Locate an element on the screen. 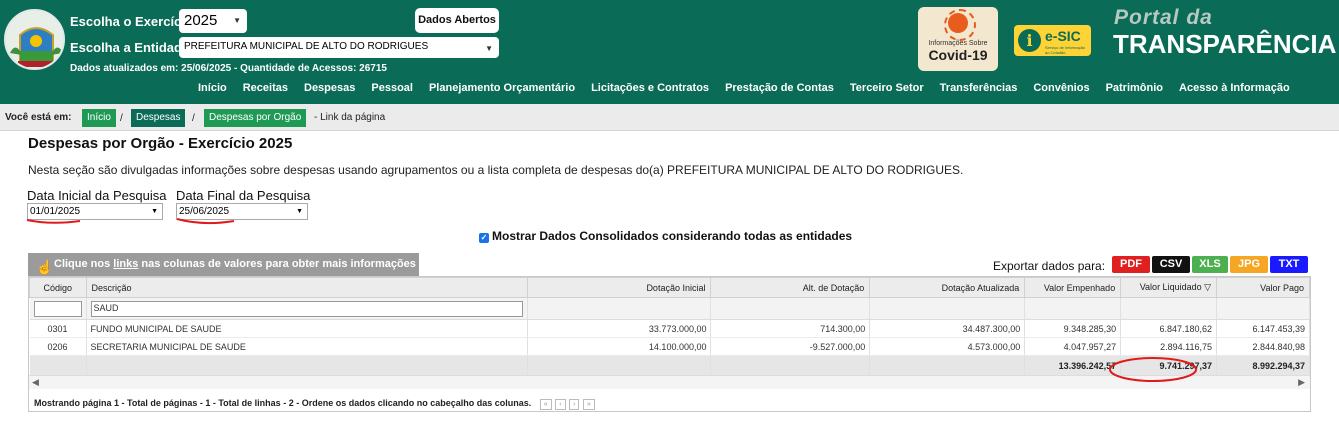 The height and width of the screenshot is (425, 1339). cell-alt-dotacao: 714.300,00 is located at coordinates (790, 328).